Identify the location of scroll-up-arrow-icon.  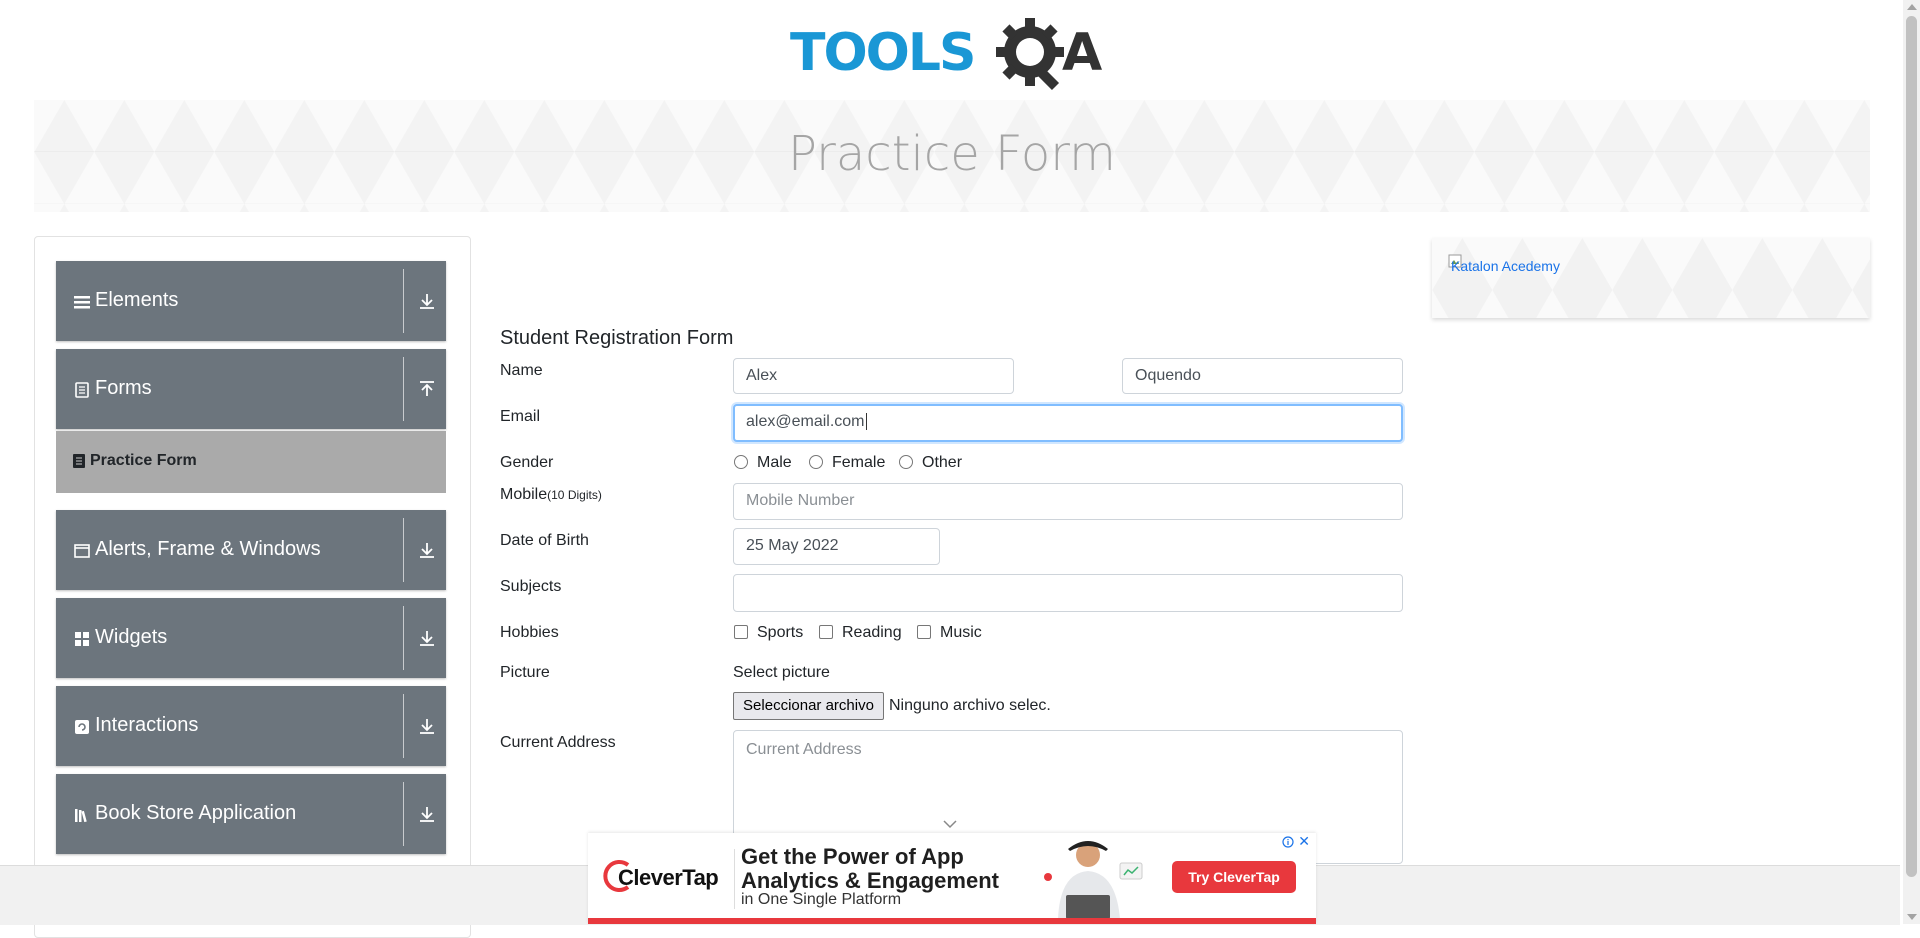
(1912, 7).